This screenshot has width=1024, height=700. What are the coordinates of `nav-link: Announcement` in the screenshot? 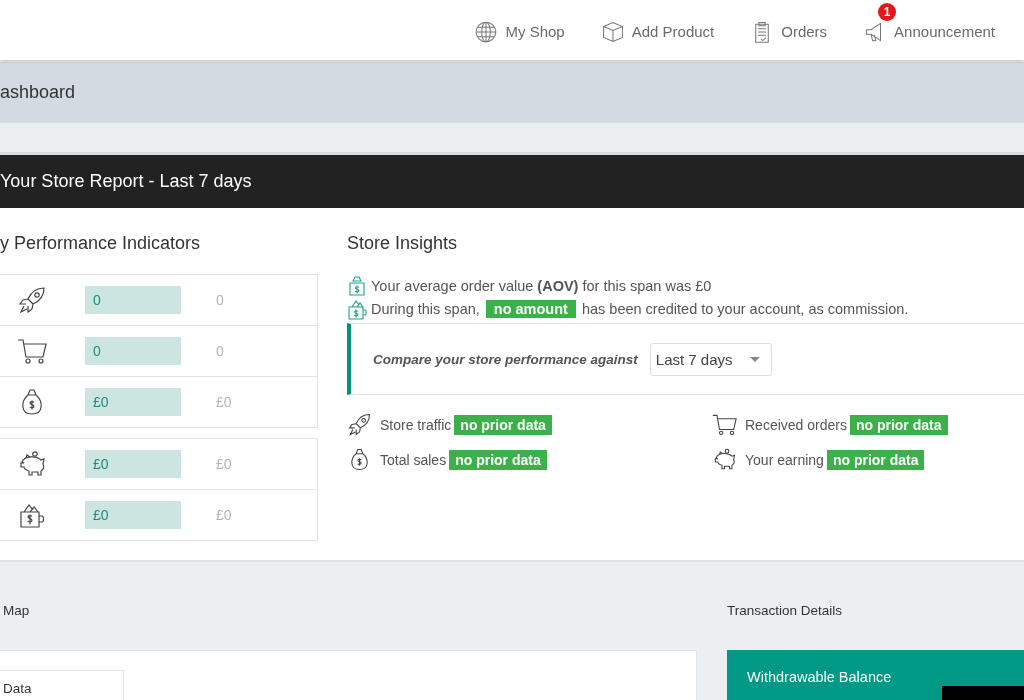 It's located at (929, 32).